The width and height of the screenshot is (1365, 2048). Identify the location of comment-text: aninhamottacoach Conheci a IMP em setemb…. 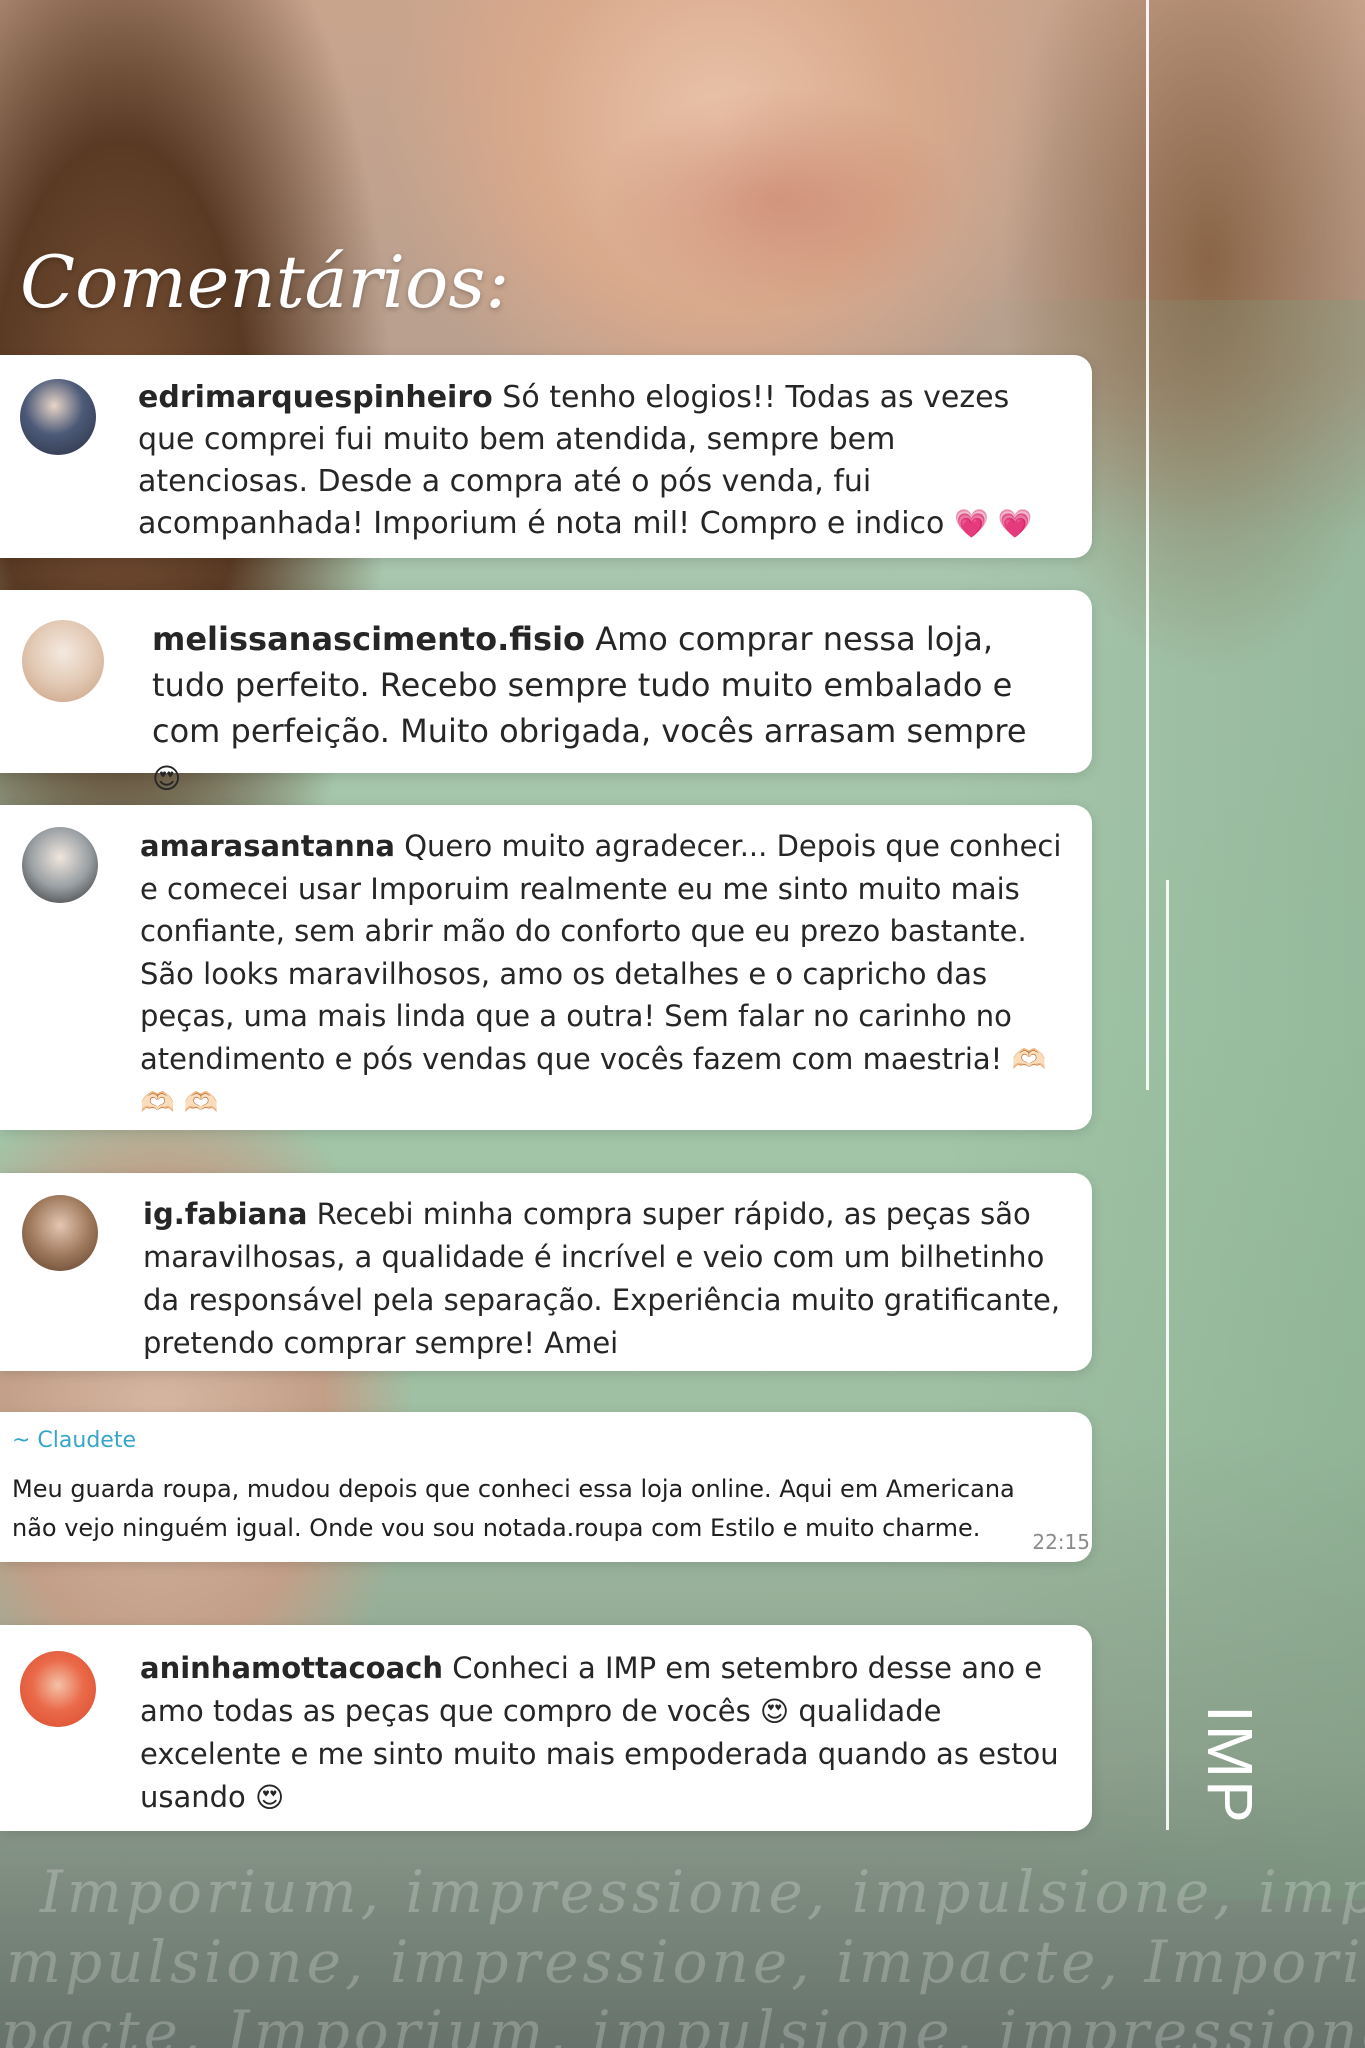
(607, 1733).